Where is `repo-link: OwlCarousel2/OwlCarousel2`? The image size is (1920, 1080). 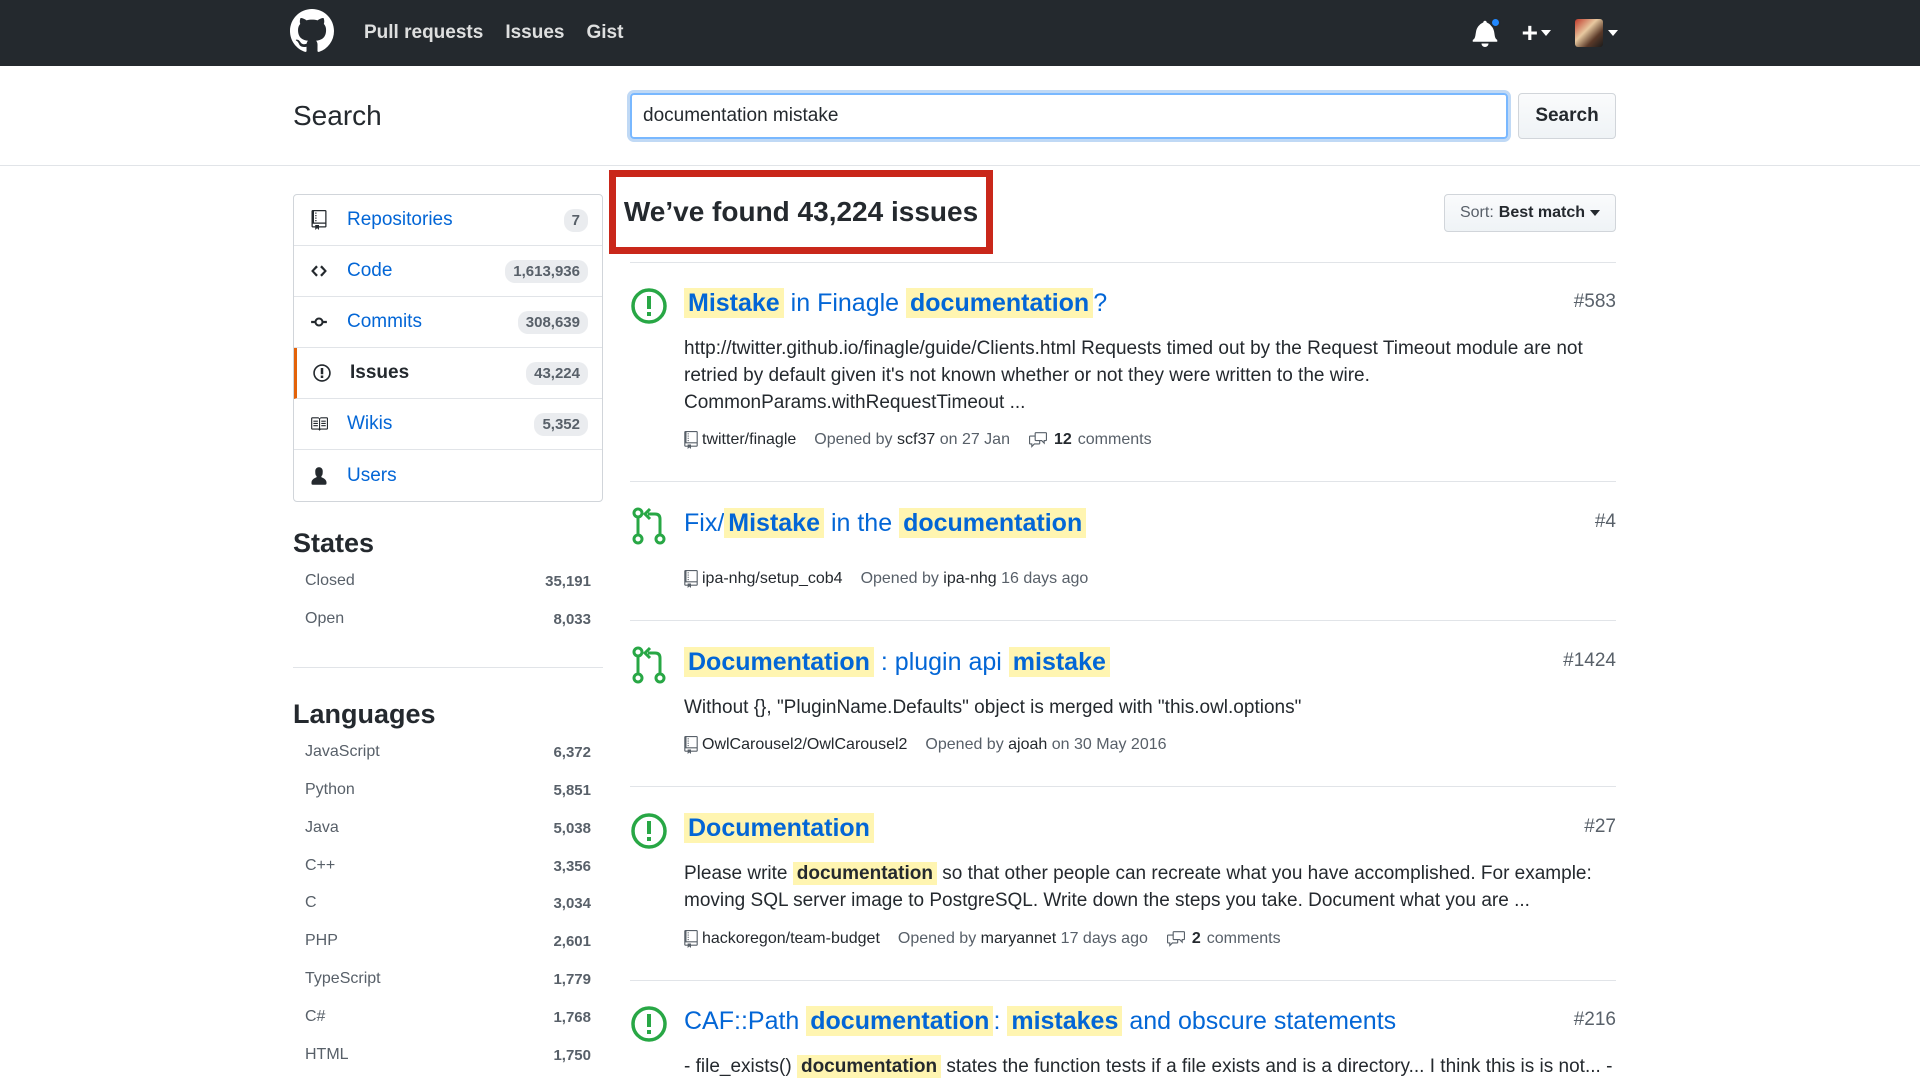 repo-link: OwlCarousel2/OwlCarousel2 is located at coordinates (795, 745).